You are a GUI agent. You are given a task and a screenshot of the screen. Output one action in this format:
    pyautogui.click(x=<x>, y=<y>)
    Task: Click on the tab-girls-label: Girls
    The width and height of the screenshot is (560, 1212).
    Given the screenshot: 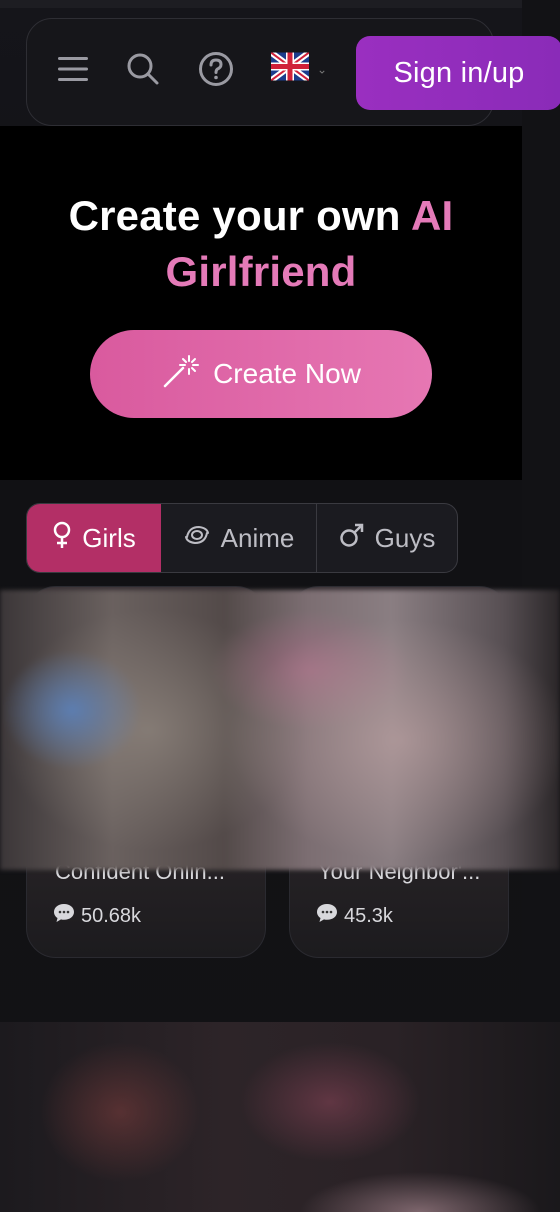 What is the action you would take?
    pyautogui.click(x=109, y=537)
    